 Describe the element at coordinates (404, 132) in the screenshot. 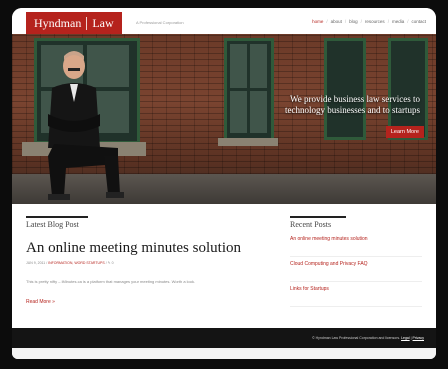

I see `learn-more-button: Learn More` at that location.